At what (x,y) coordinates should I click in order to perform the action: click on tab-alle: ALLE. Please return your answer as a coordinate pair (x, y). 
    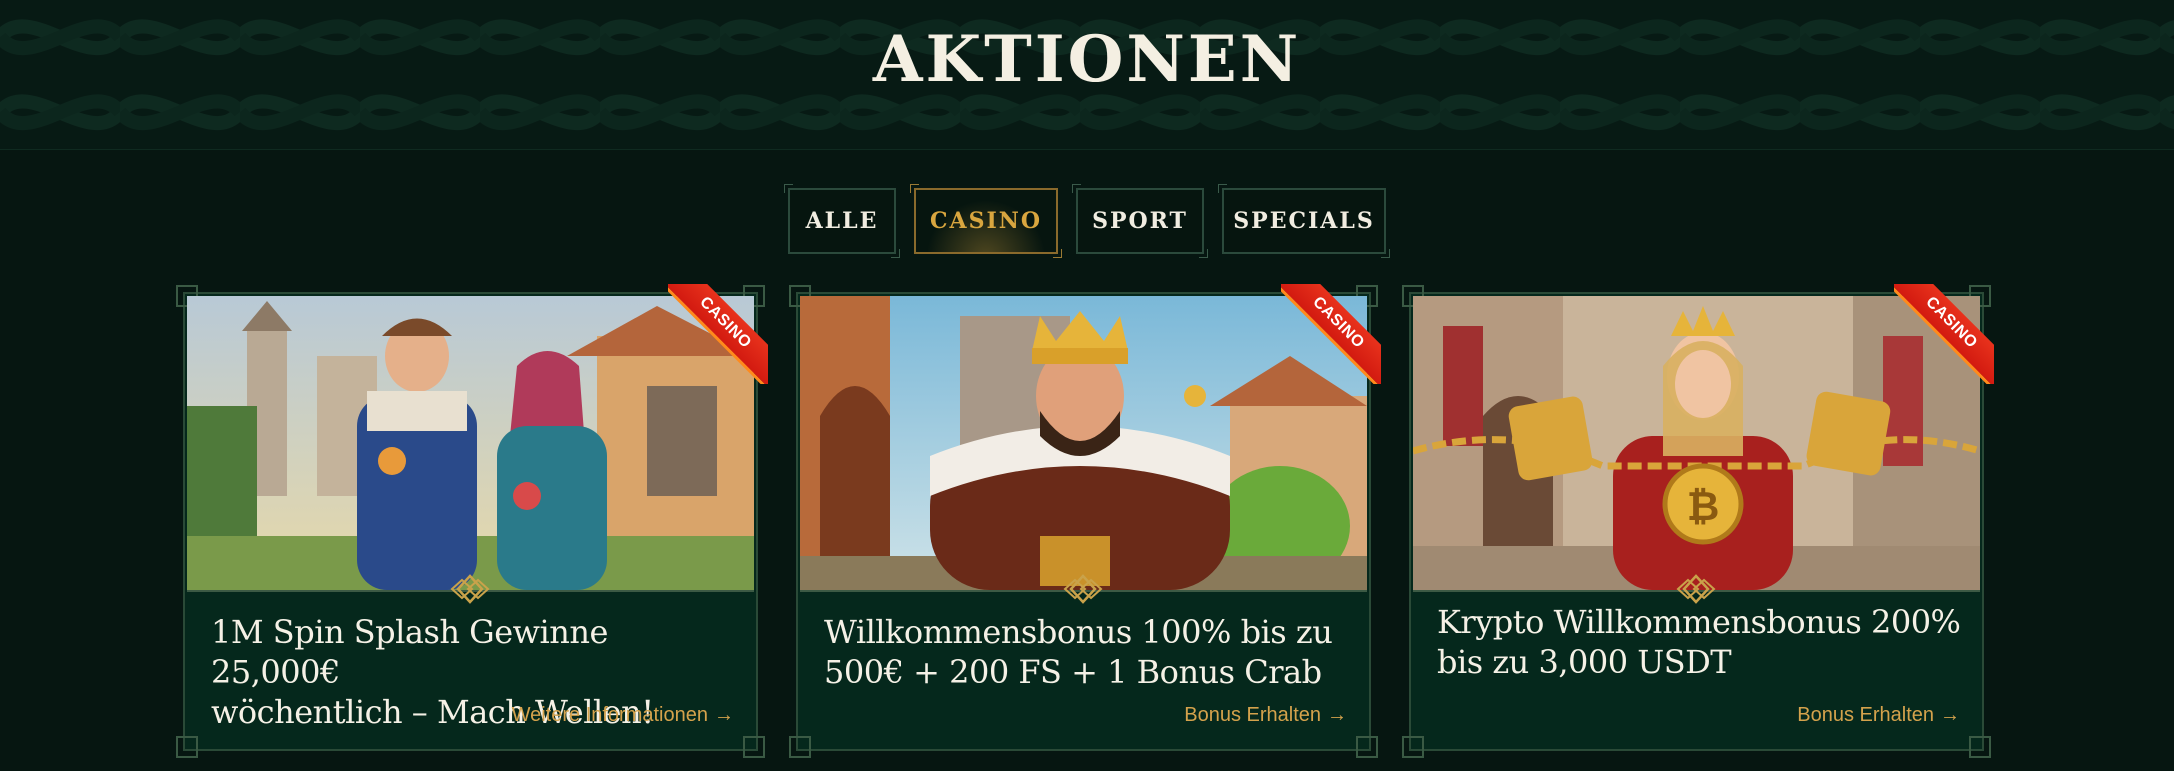
    Looking at the image, I should click on (842, 221).